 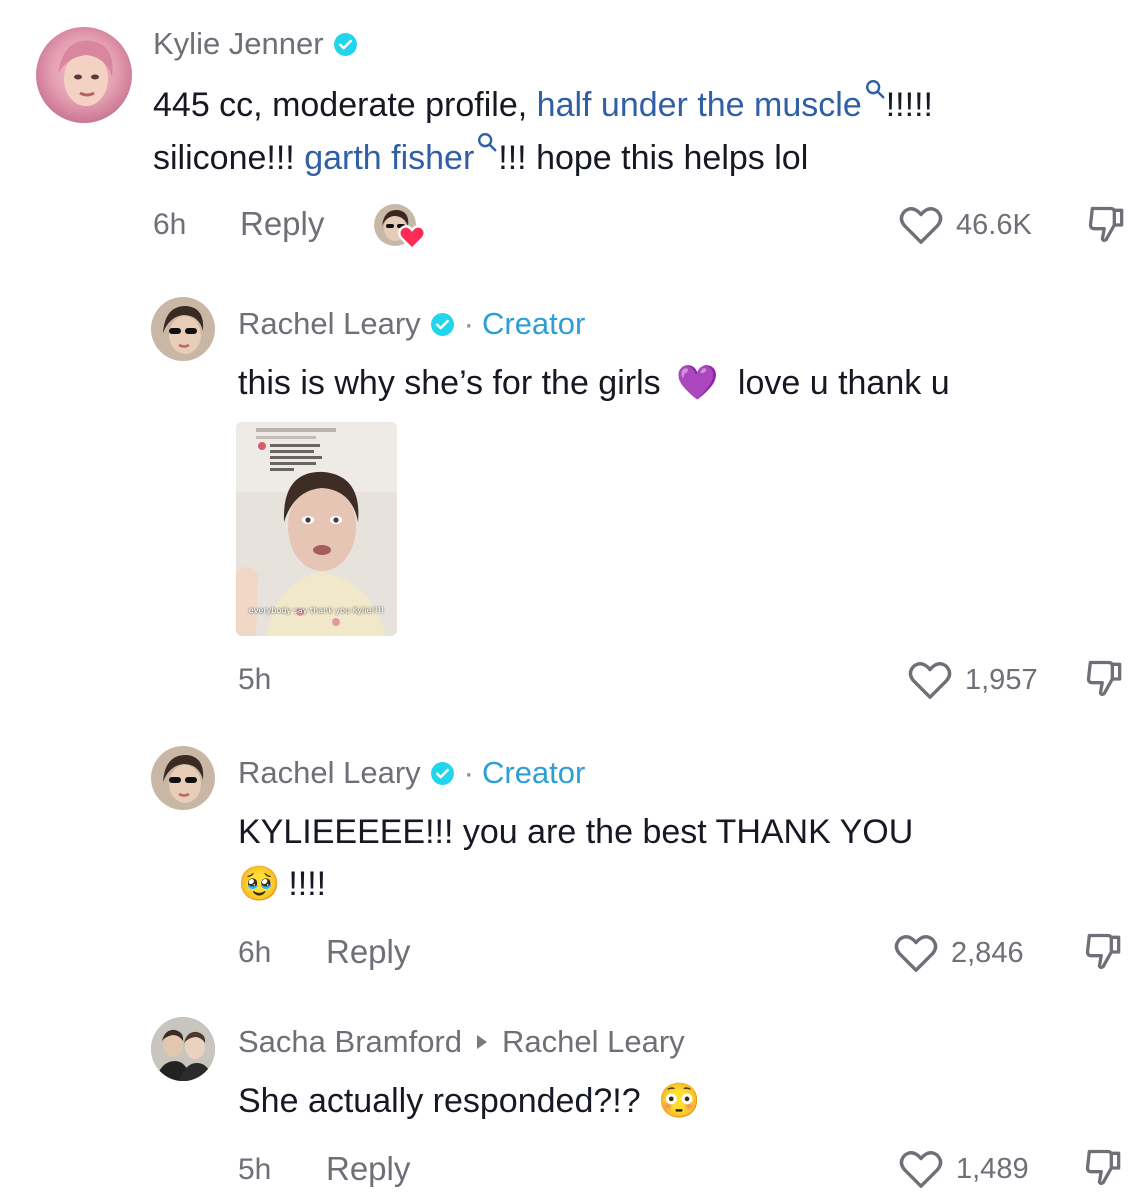 I want to click on like-count: 1,489, so click(x=992, y=1168).